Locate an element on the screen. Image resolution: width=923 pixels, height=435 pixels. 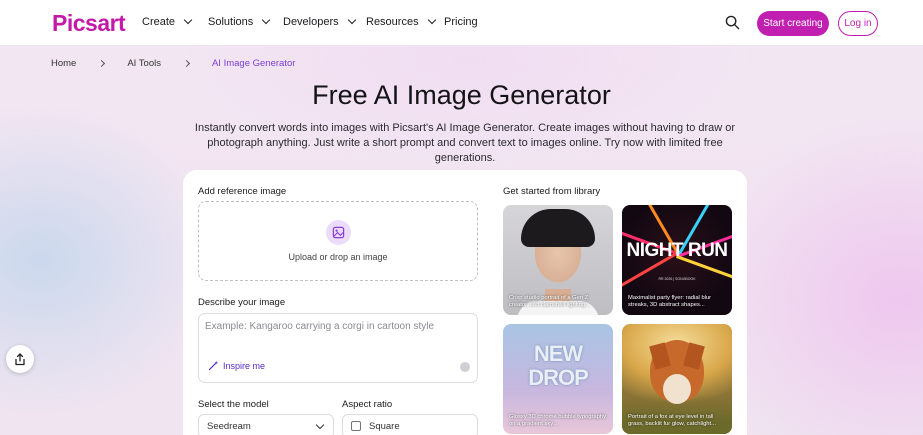
nav-developers: Developers is located at coordinates (319, 21).